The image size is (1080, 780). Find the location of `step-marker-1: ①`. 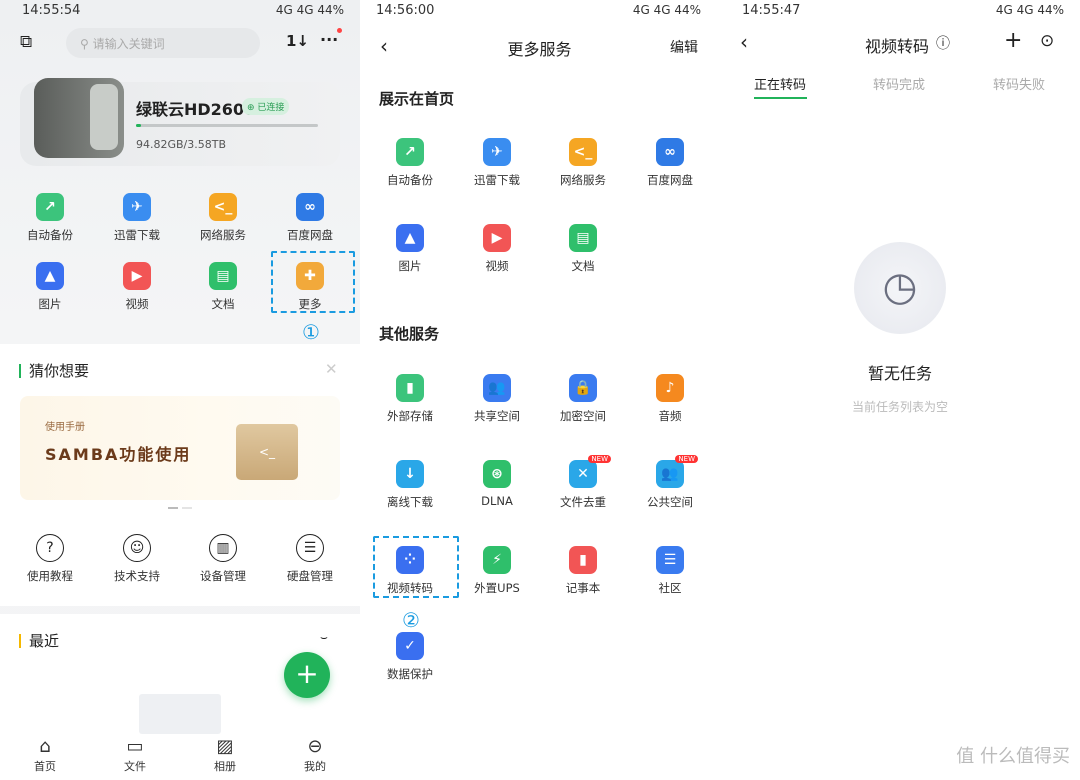

step-marker-1: ① is located at coordinates (311, 332).